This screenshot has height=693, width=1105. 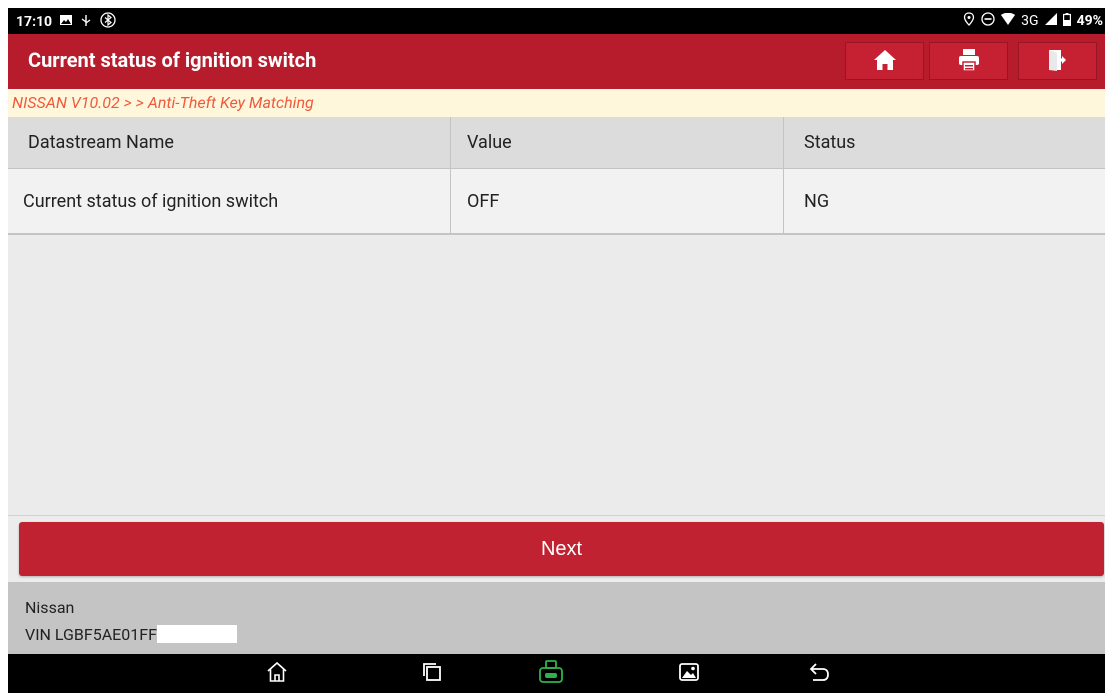 I want to click on page-title: Current status of ignition switch, so click(x=172, y=60).